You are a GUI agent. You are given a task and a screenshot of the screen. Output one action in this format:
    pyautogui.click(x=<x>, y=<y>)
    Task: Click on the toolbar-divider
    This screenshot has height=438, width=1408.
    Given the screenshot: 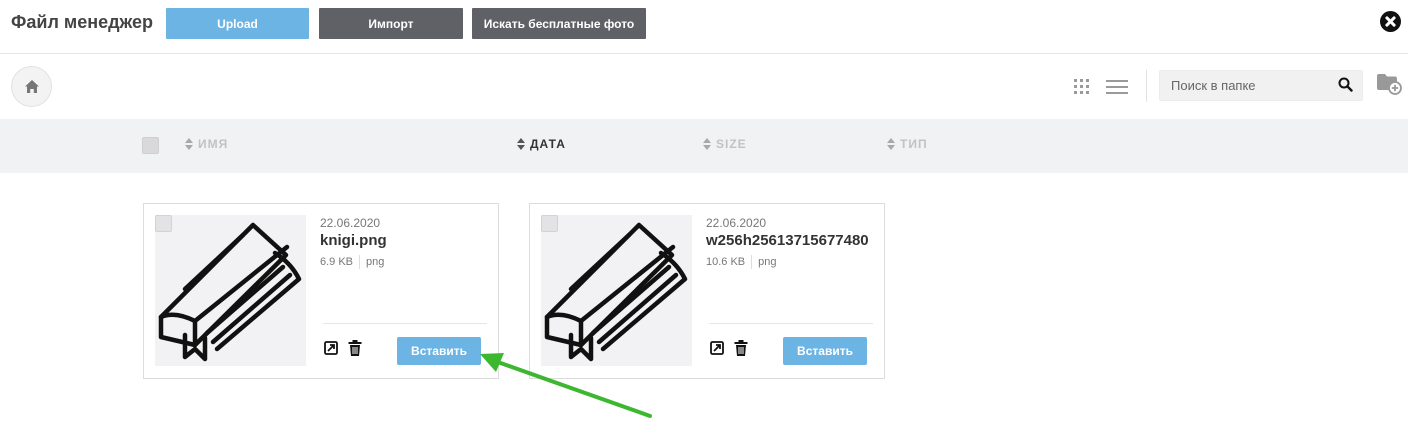 What is the action you would take?
    pyautogui.click(x=1146, y=86)
    